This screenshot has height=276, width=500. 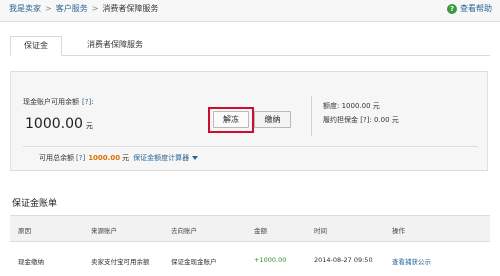 What do you see at coordinates (270, 260) in the screenshot?
I see `cell-amount: +1000.00` at bounding box center [270, 260].